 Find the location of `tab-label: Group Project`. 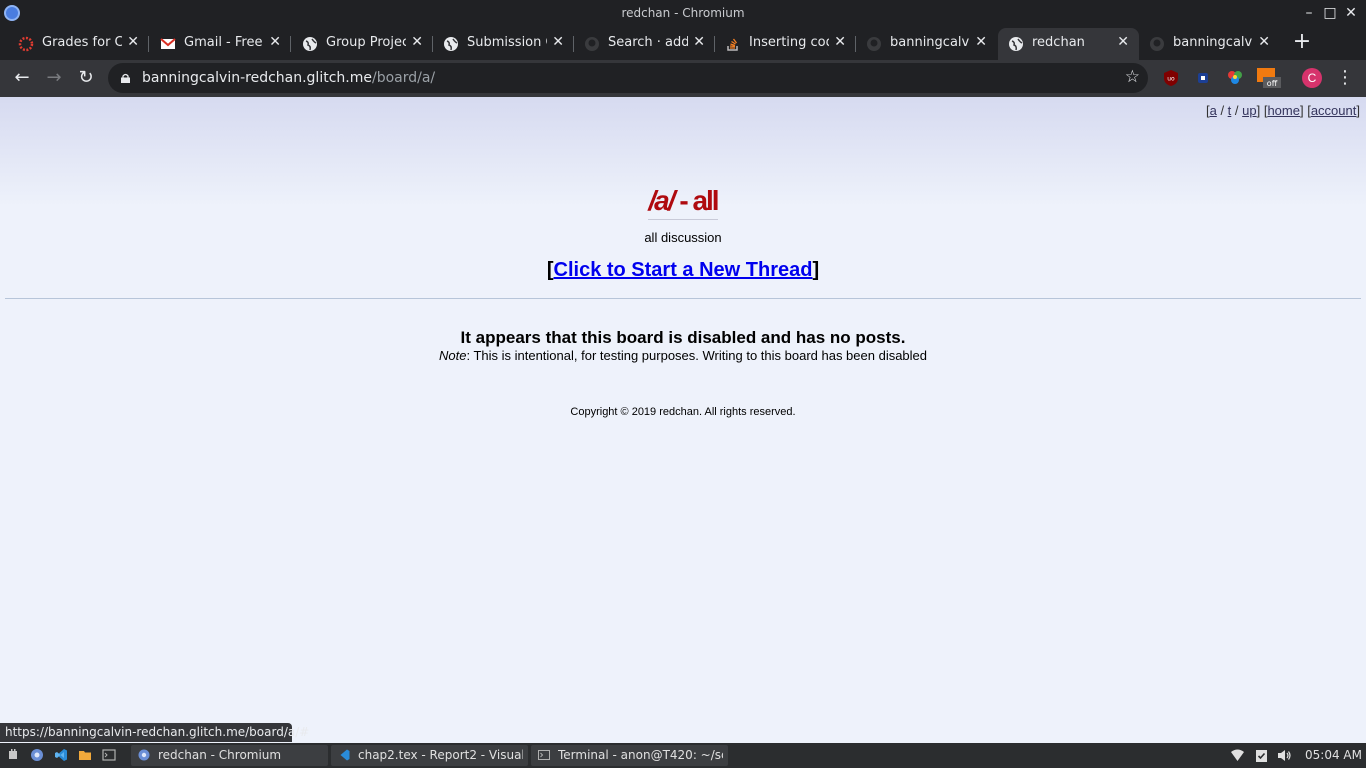

tab-label: Group Project is located at coordinates (366, 42).